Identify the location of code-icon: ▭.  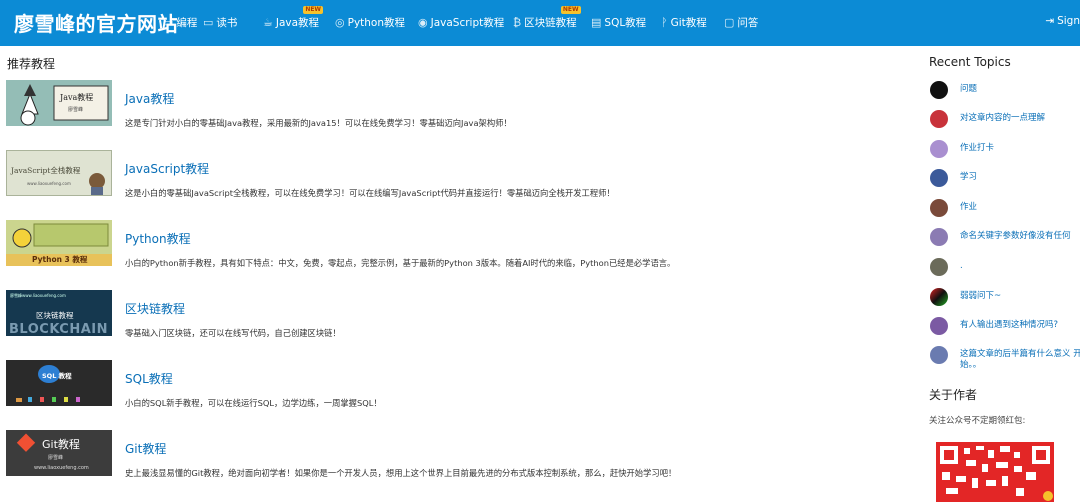
(168, 22).